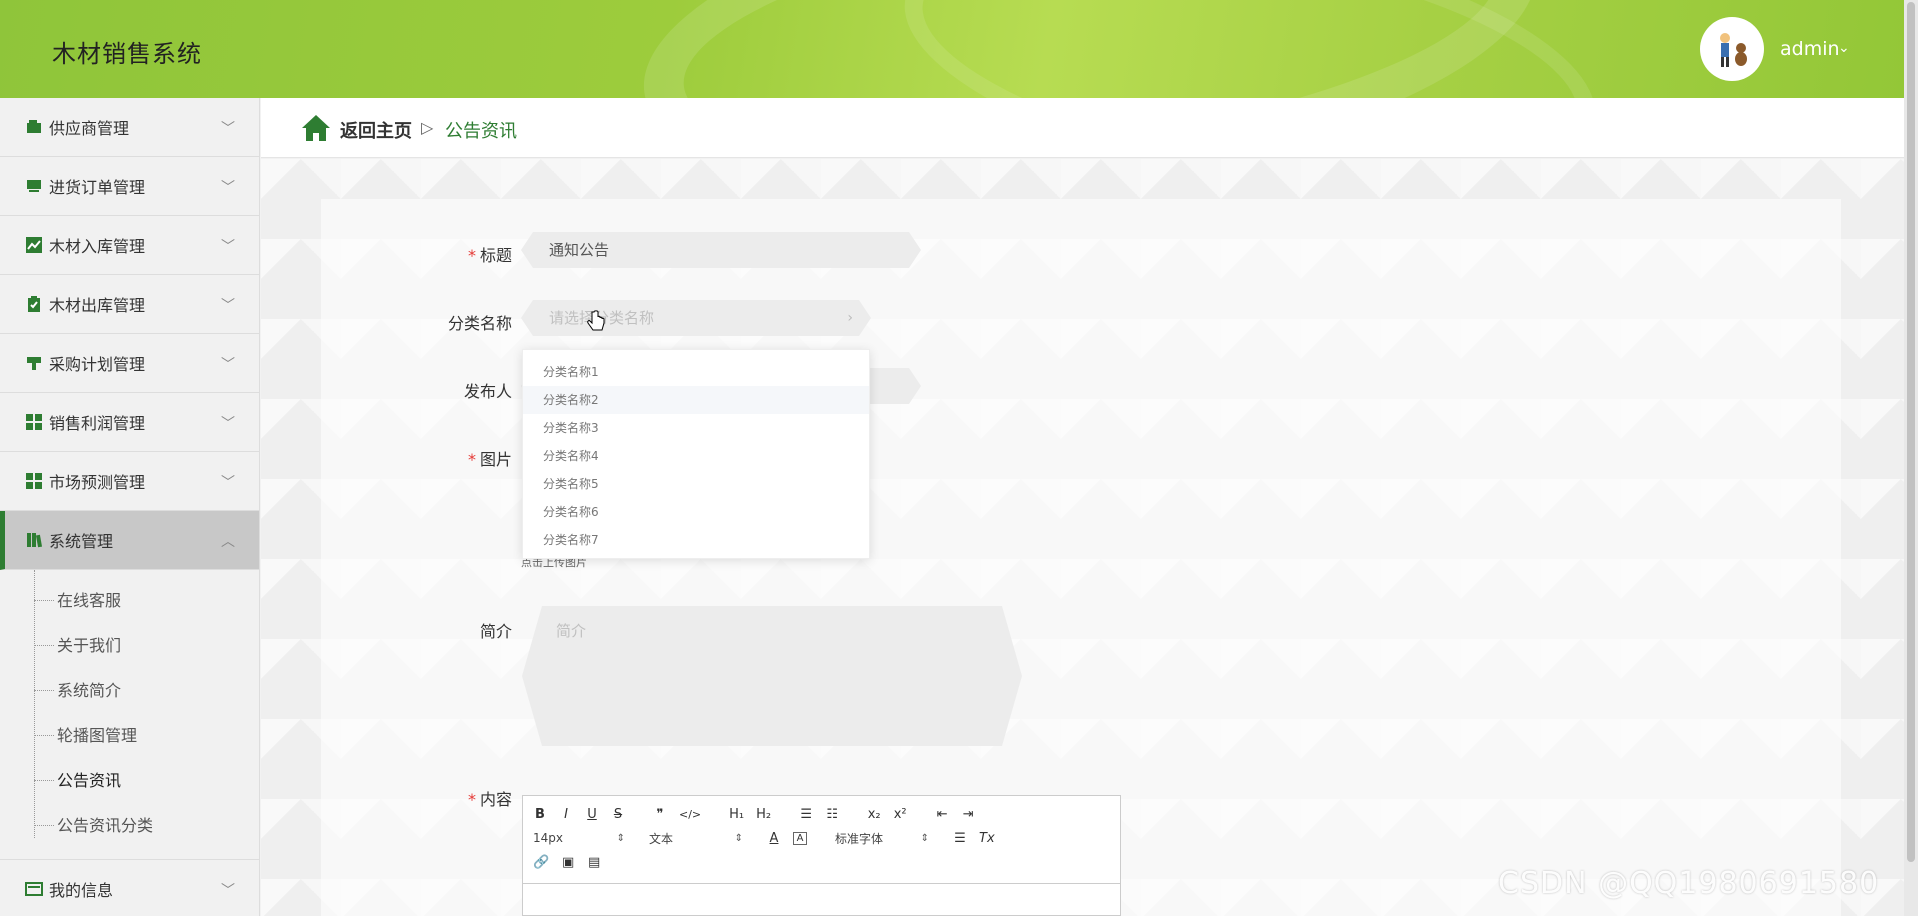  Describe the element at coordinates (97, 246) in the screenshot. I see `sidebar-item-label: 木材入库管理` at that location.